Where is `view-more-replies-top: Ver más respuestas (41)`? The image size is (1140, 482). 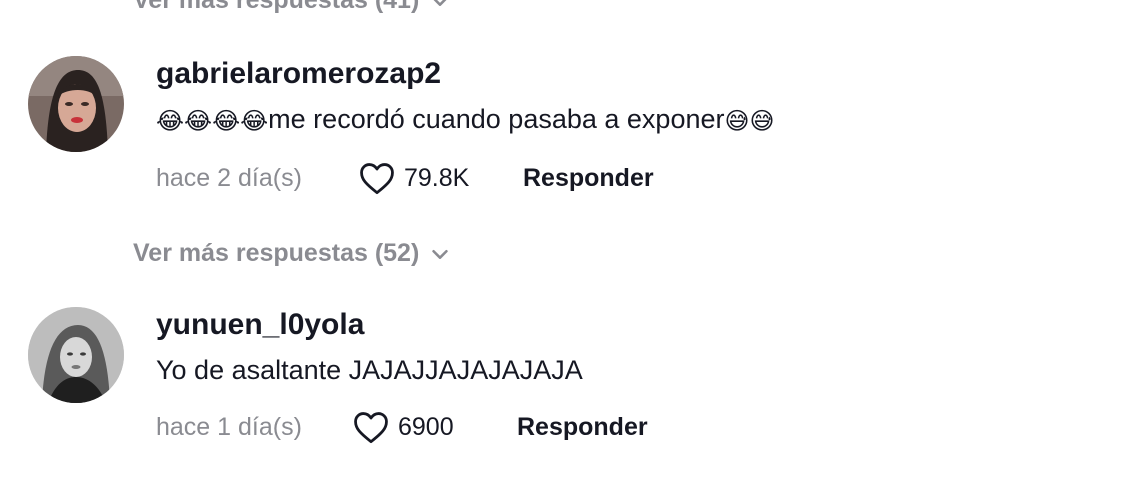
view-more-replies-top: Ver más respuestas (41) is located at coordinates (292, 7).